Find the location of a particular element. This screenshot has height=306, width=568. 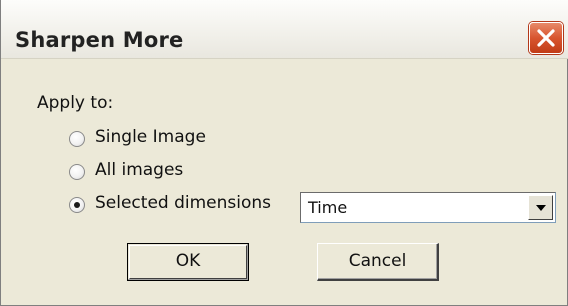

ok-button-label: OK is located at coordinates (188, 261).